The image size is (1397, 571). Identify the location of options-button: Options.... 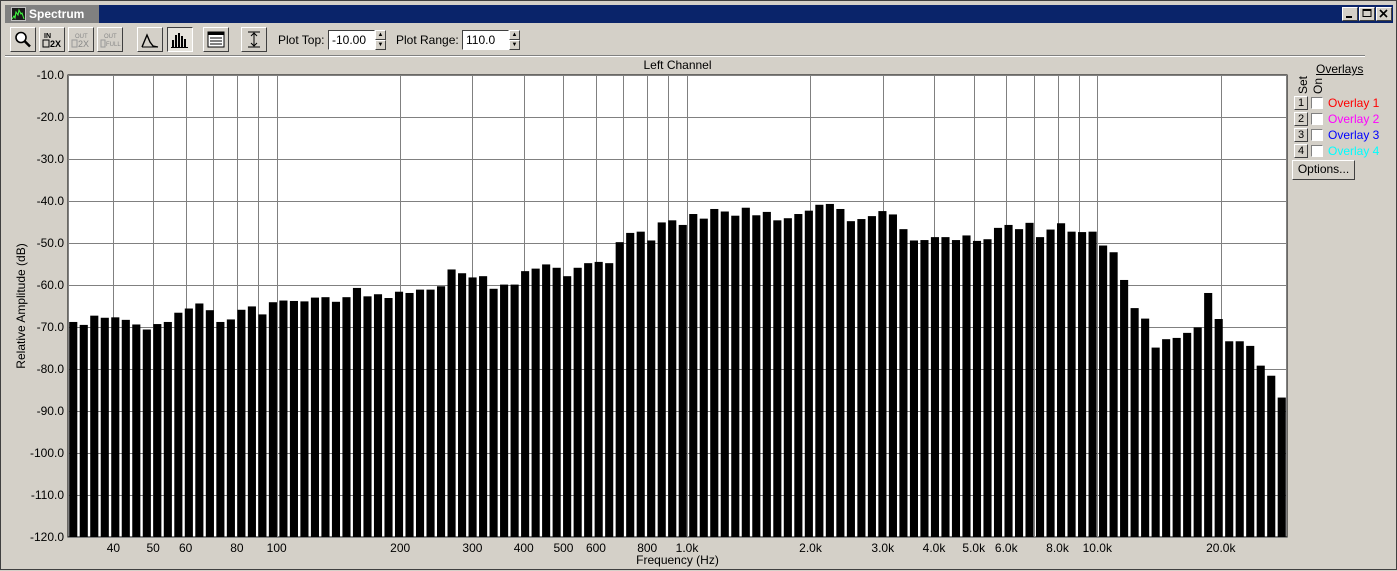
(1323, 170).